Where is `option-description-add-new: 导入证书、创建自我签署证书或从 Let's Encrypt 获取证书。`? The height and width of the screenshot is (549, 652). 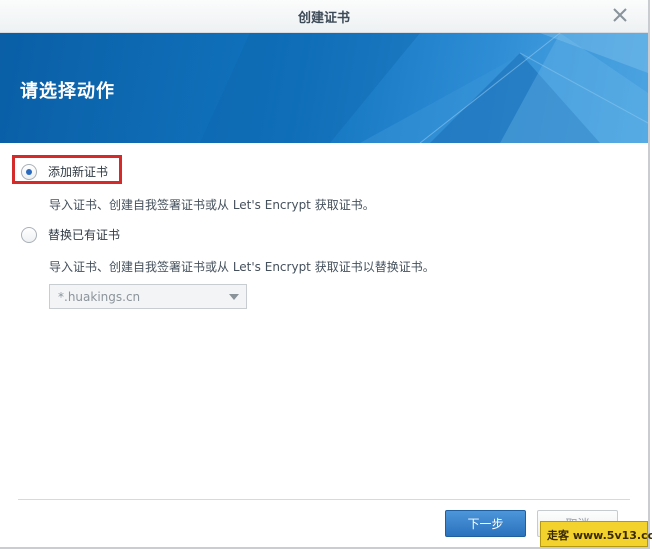
option-description-add-new: 导入证书、创建自我签署证书或从 Let's Encrypt 获取证书。 is located at coordinates (212, 205).